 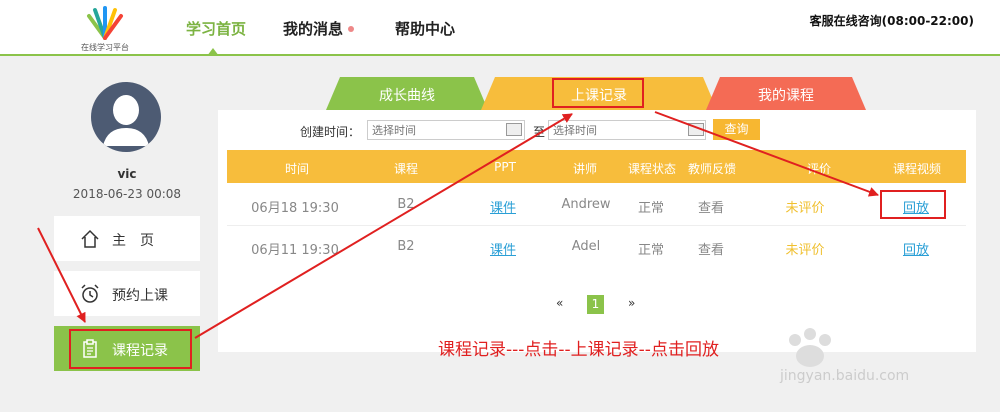 I want to click on arrow-to-course-records, so click(x=61, y=275).